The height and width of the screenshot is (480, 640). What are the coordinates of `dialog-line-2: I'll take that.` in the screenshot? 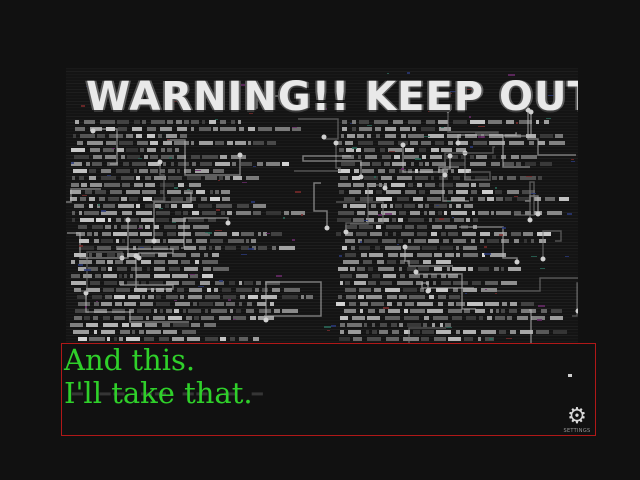 It's located at (158, 393).